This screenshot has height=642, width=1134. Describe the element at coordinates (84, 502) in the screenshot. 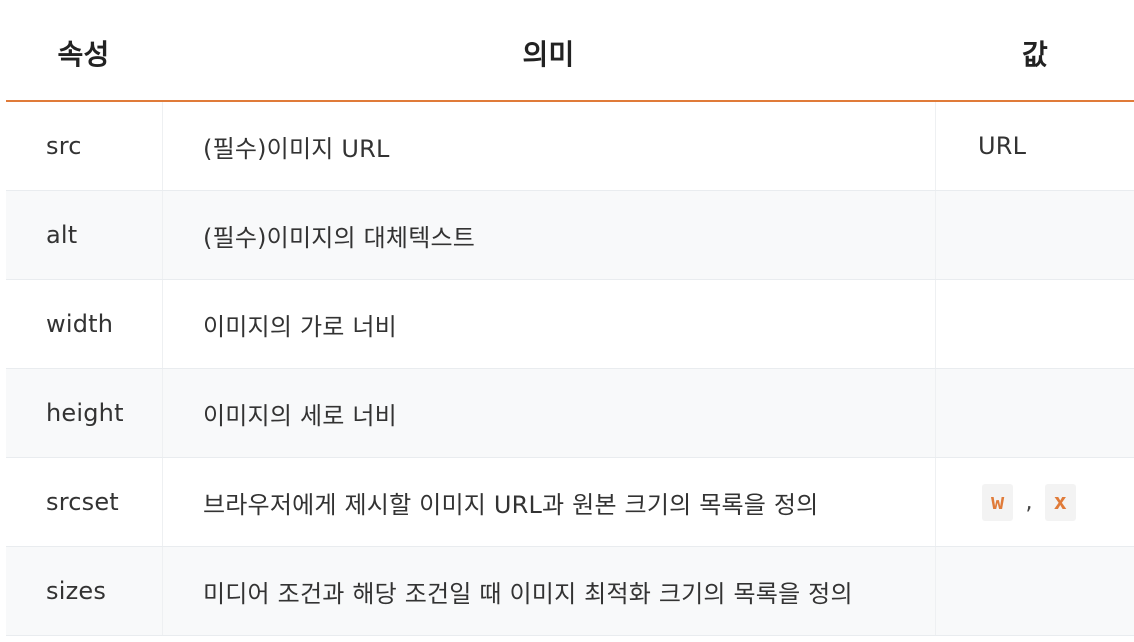

I see `attribute-cell: srcset` at that location.